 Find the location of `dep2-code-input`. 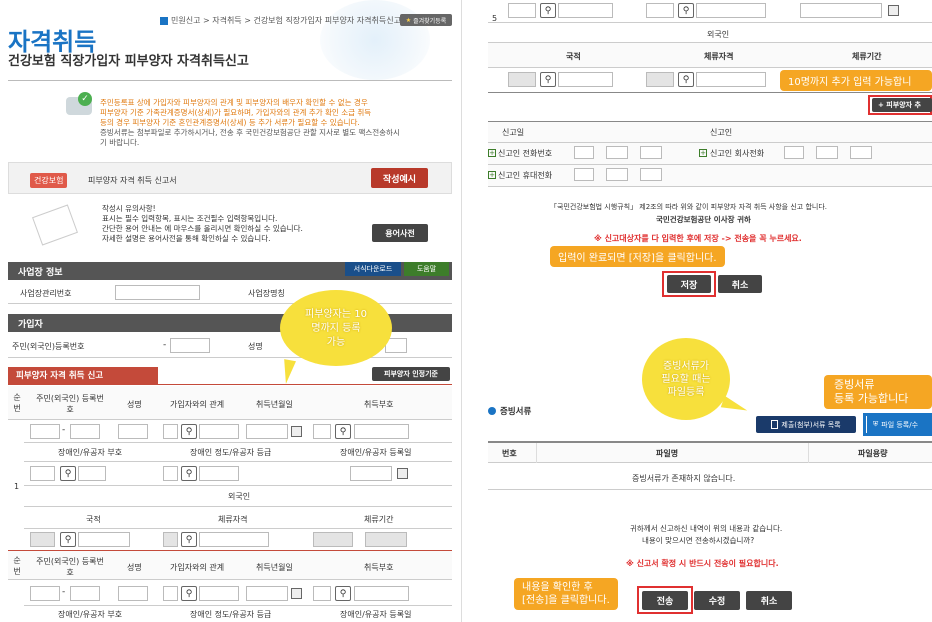

dep2-code-input is located at coordinates (322, 593).